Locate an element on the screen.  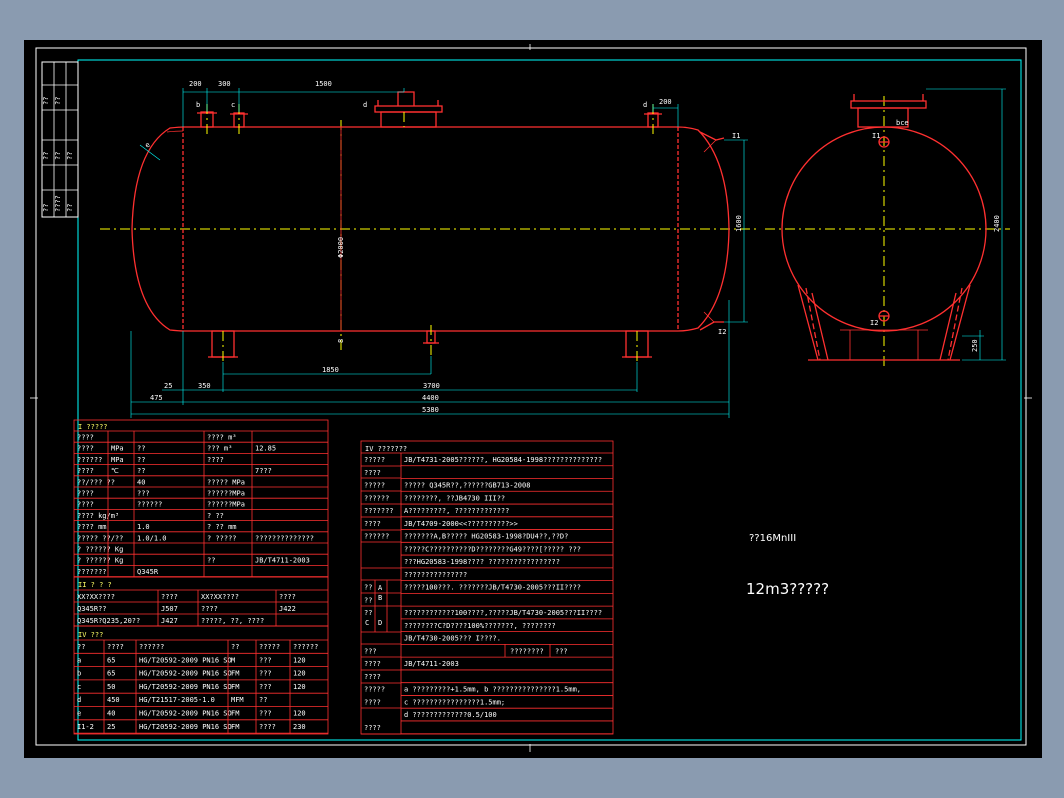
table-cell: ?????????????? is located at coordinates (284, 538).